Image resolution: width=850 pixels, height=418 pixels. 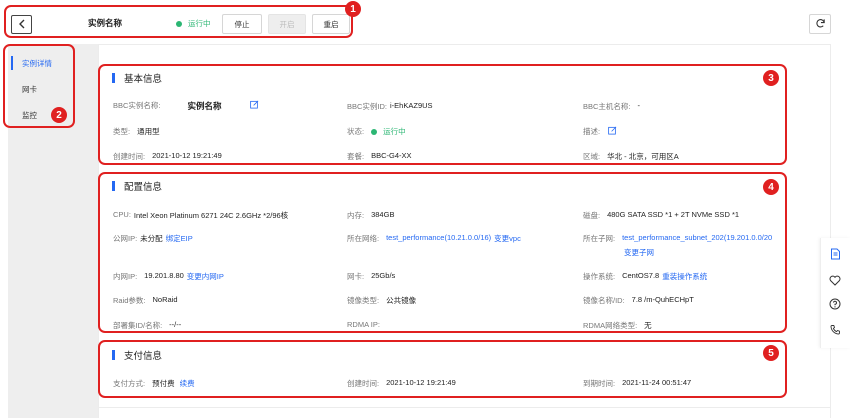 I want to click on annotation-badge-2: 2, so click(x=59, y=115).